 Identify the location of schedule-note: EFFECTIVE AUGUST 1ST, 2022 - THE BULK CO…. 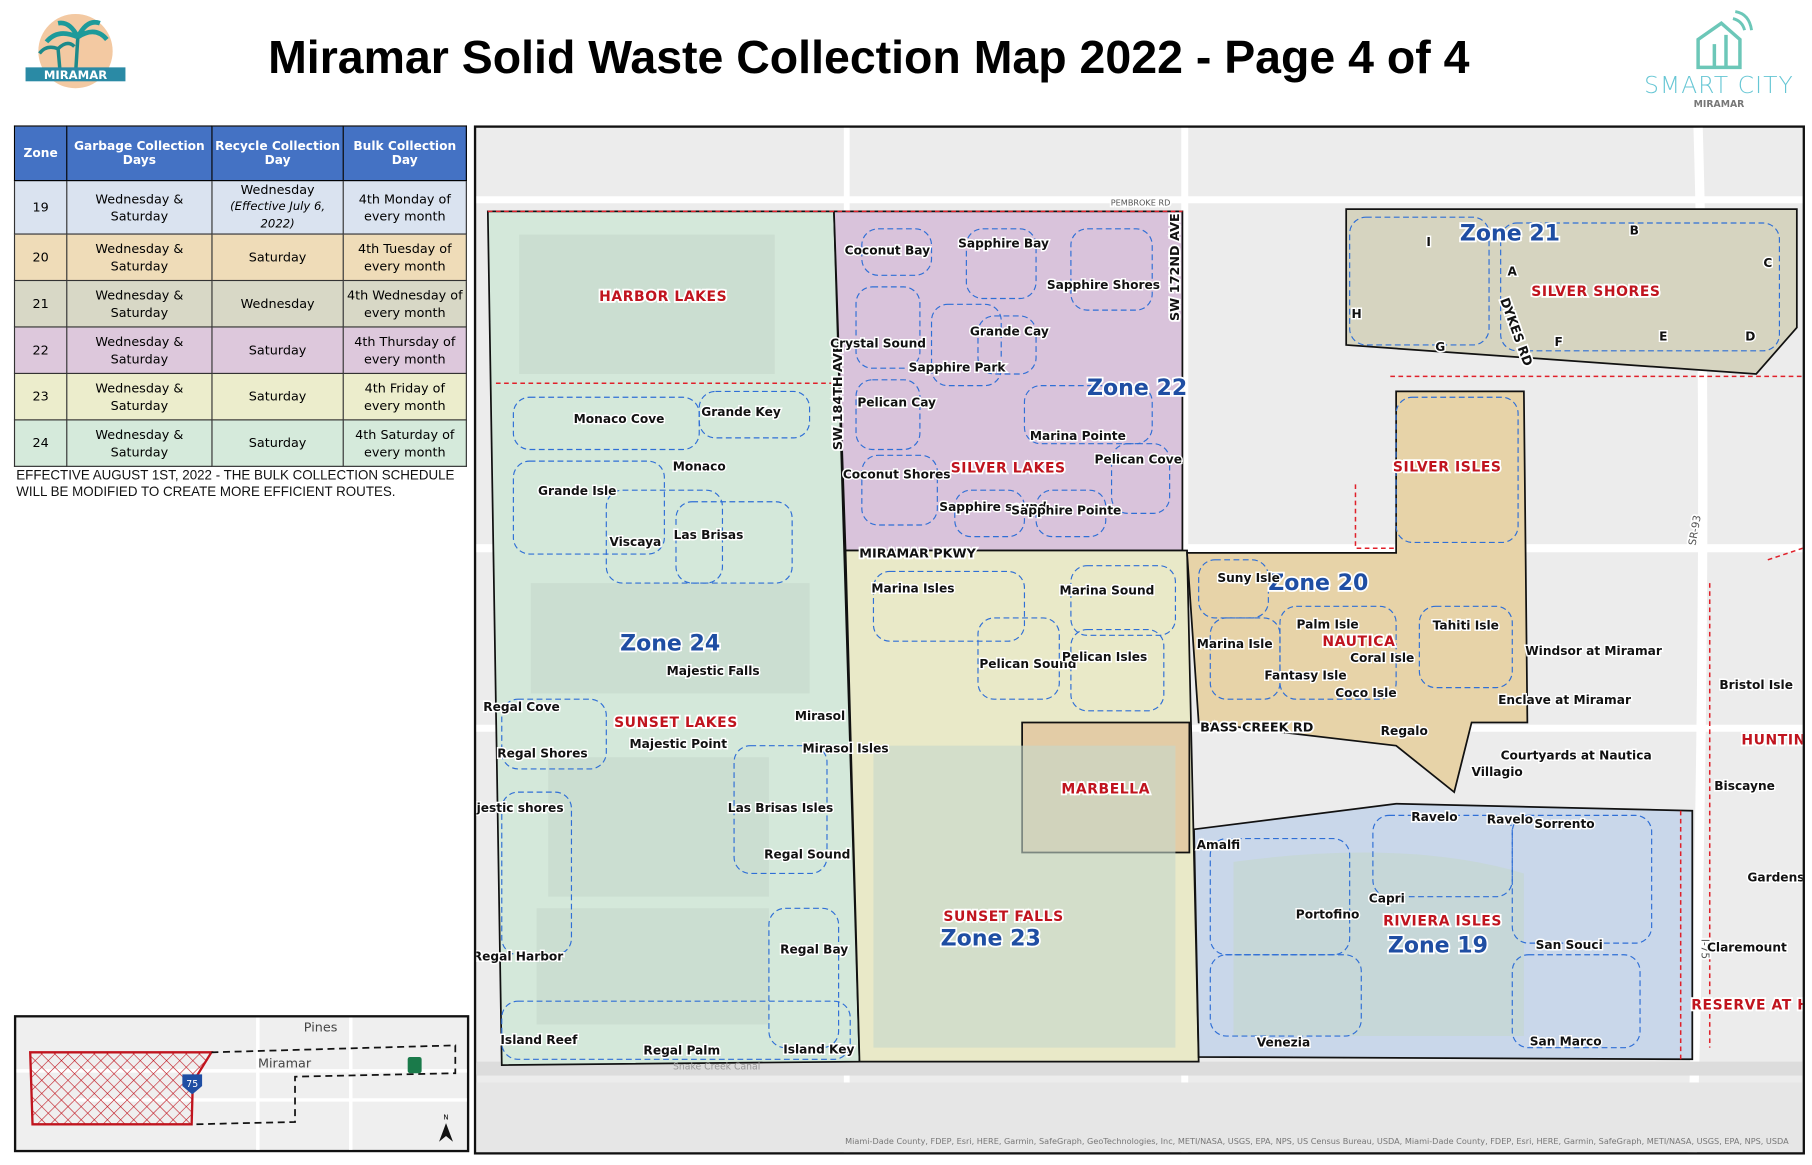
(235, 484).